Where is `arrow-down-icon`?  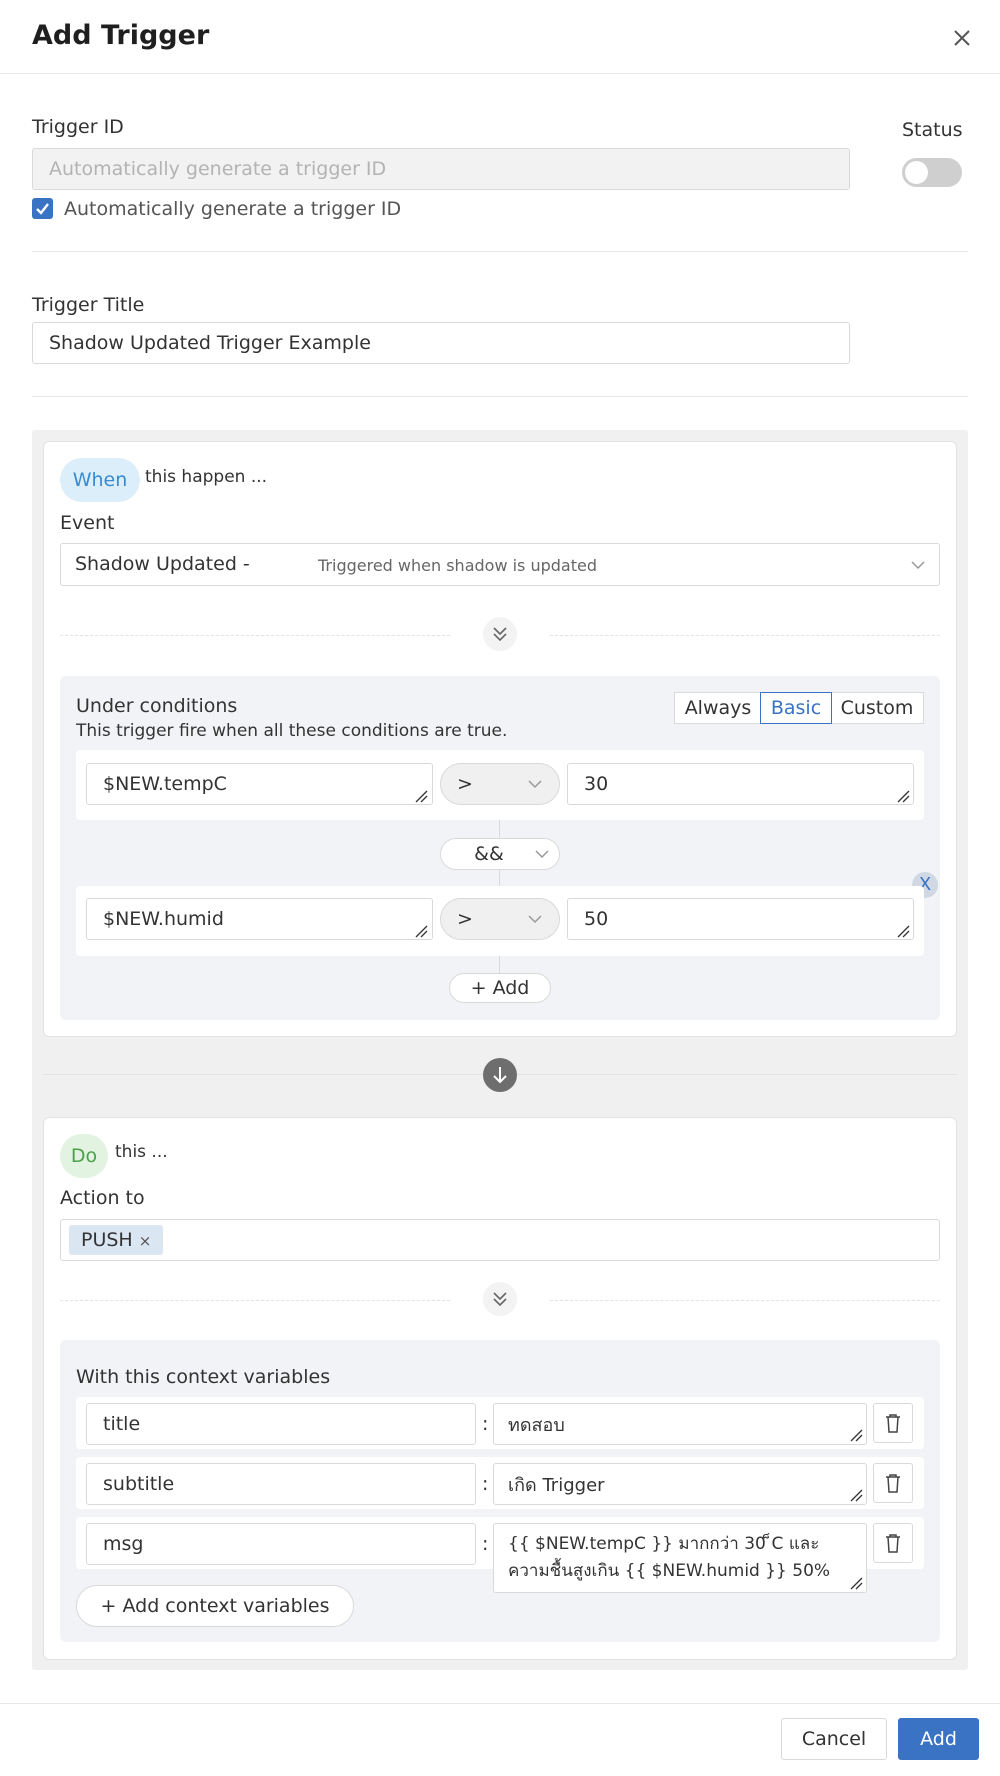
arrow-down-icon is located at coordinates (500, 1075).